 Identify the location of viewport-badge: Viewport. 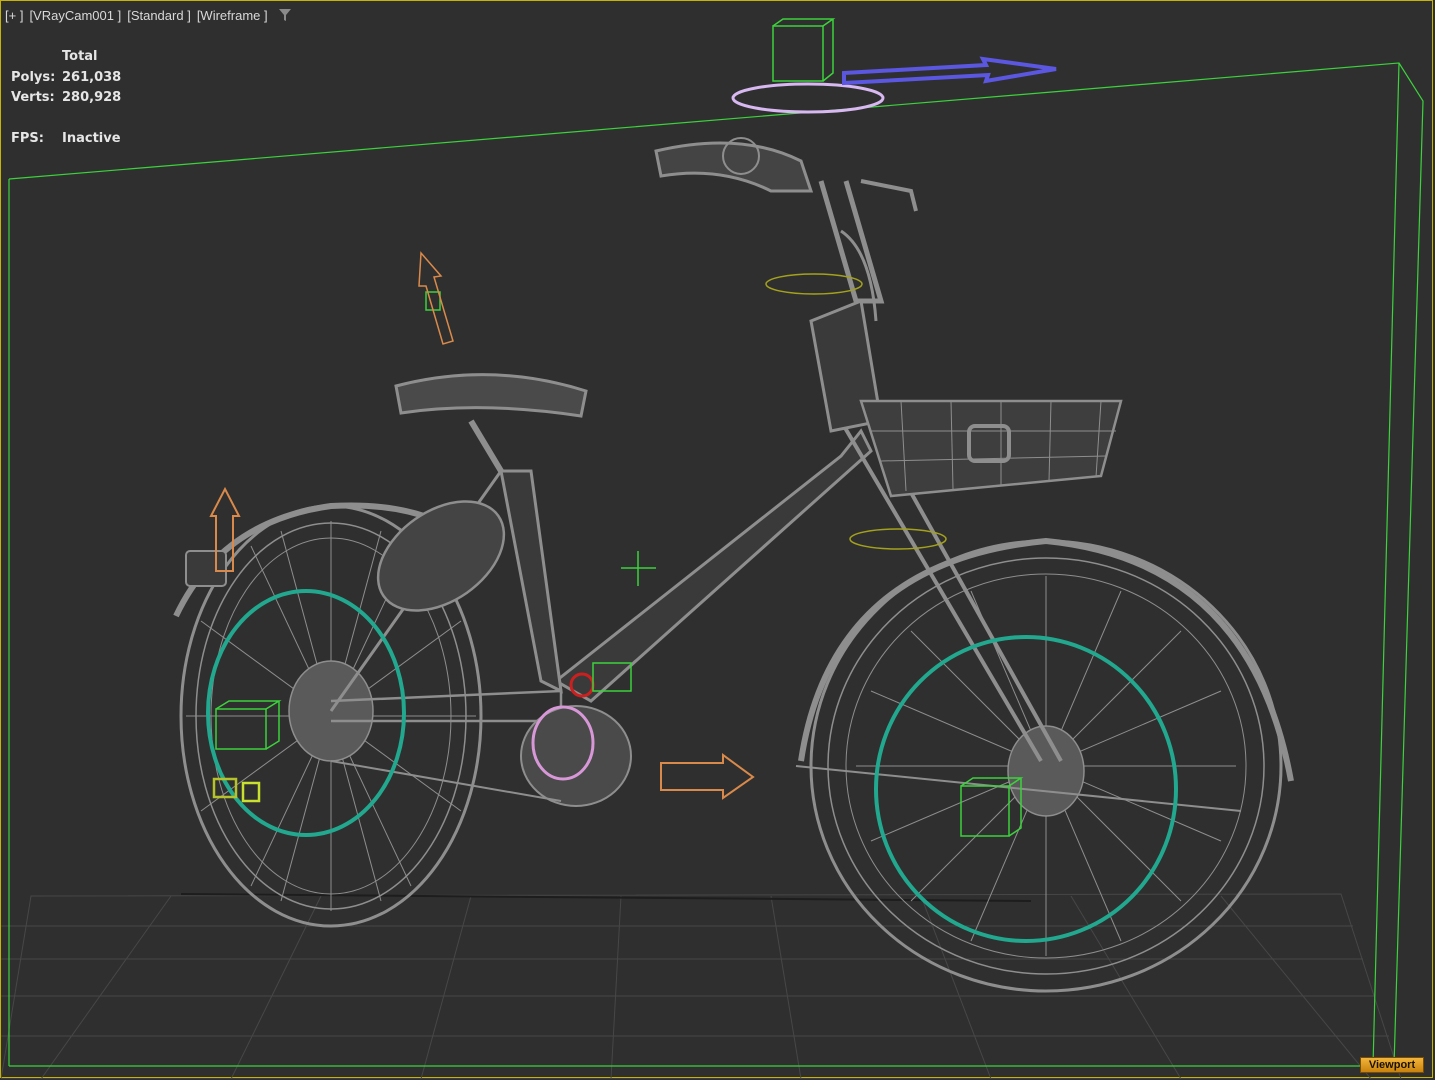
(1392, 1065).